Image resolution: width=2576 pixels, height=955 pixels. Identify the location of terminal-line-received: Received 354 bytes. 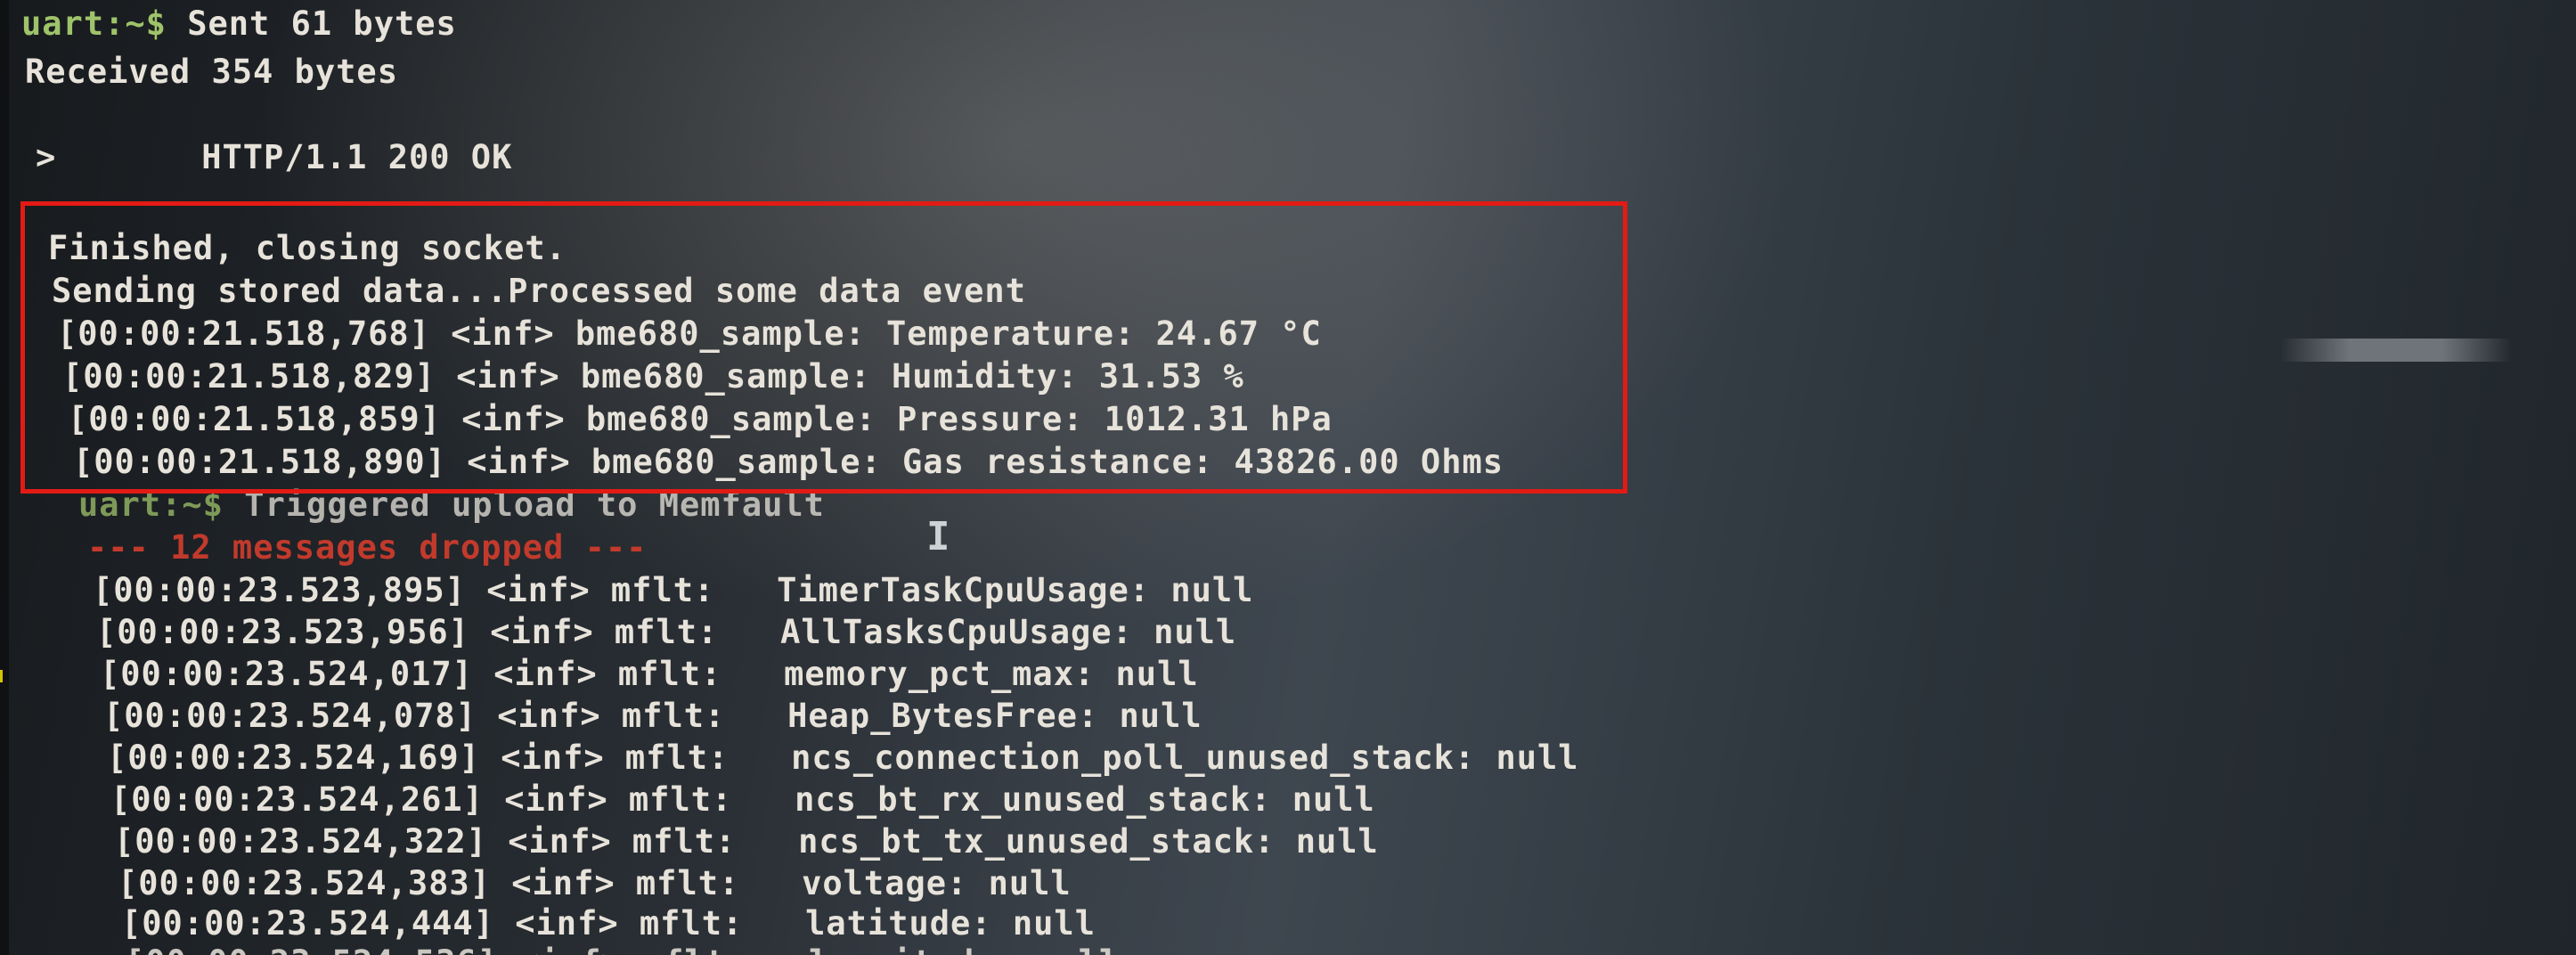
(211, 72).